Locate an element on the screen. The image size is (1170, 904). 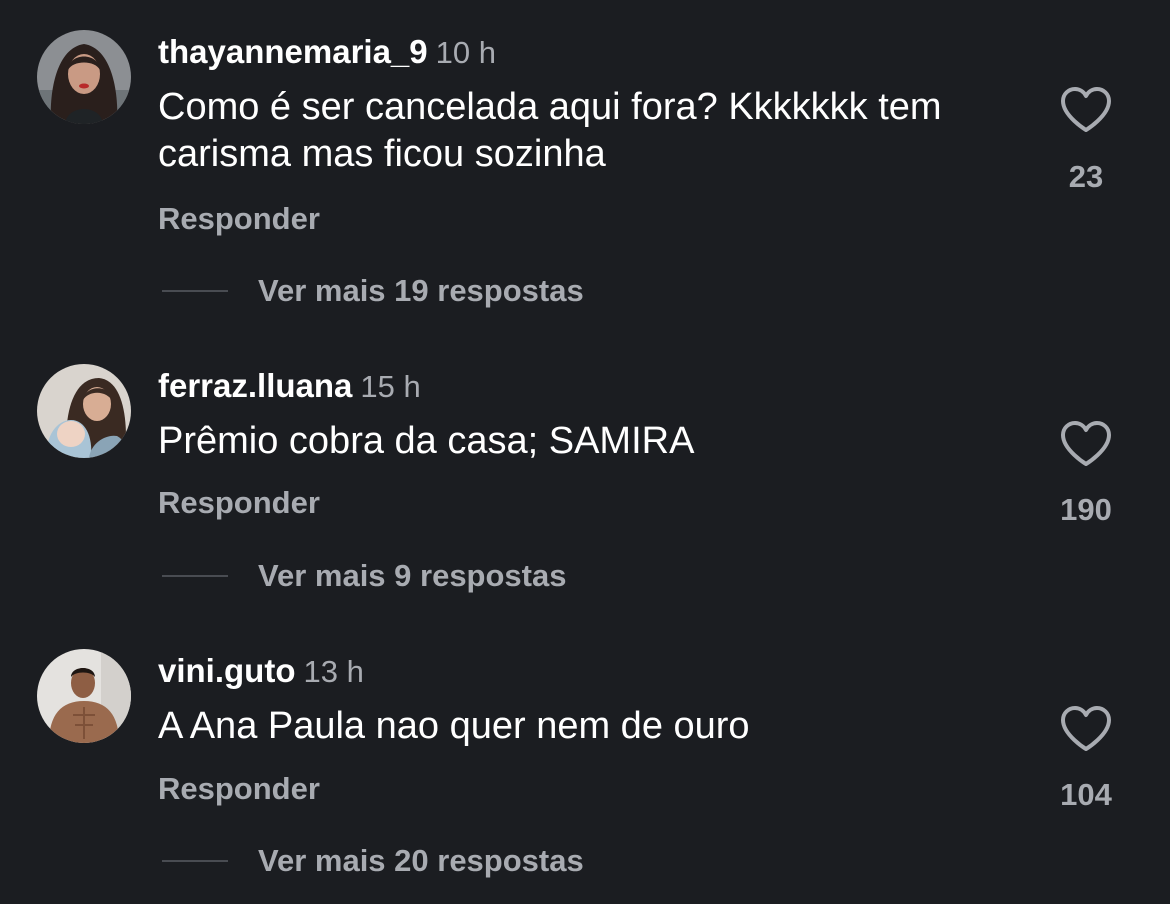
comment-header: vini.guto 13 h is located at coordinates (261, 671).